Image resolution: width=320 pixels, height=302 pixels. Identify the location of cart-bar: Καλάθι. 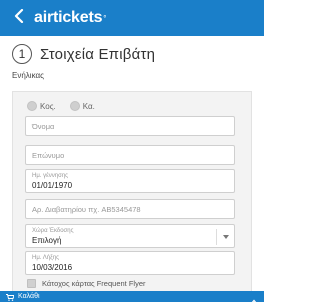
(132, 296).